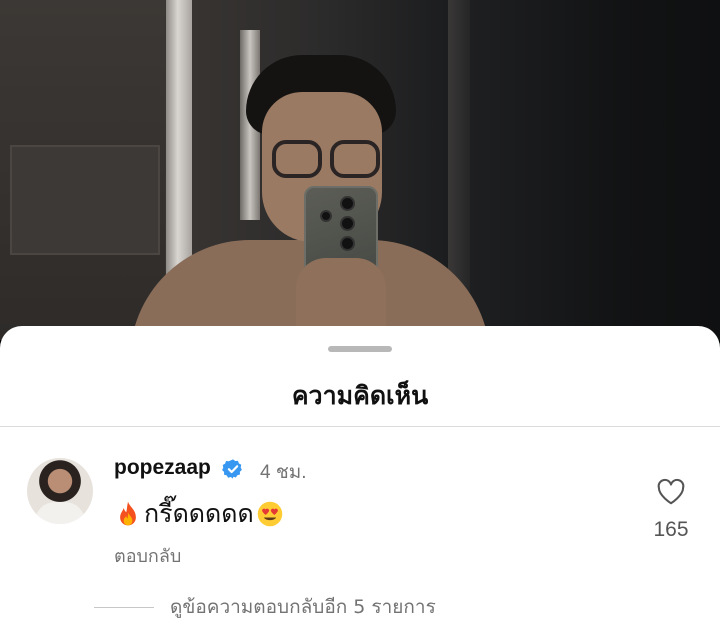 The height and width of the screenshot is (643, 720). What do you see at coordinates (297, 159) in the screenshot?
I see `photo-glasses-left` at bounding box center [297, 159].